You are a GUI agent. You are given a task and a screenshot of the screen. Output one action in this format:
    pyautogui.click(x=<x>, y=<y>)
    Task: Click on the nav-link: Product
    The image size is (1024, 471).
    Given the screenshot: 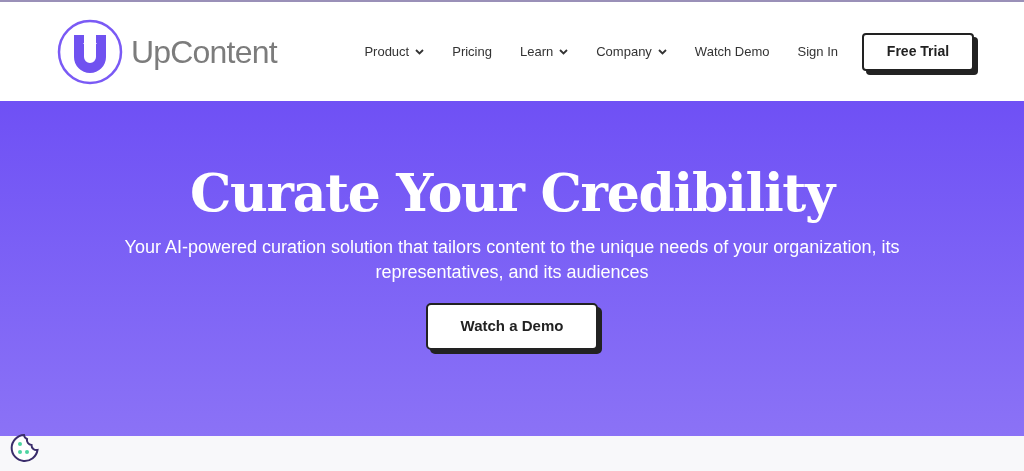 What is the action you would take?
    pyautogui.click(x=394, y=51)
    